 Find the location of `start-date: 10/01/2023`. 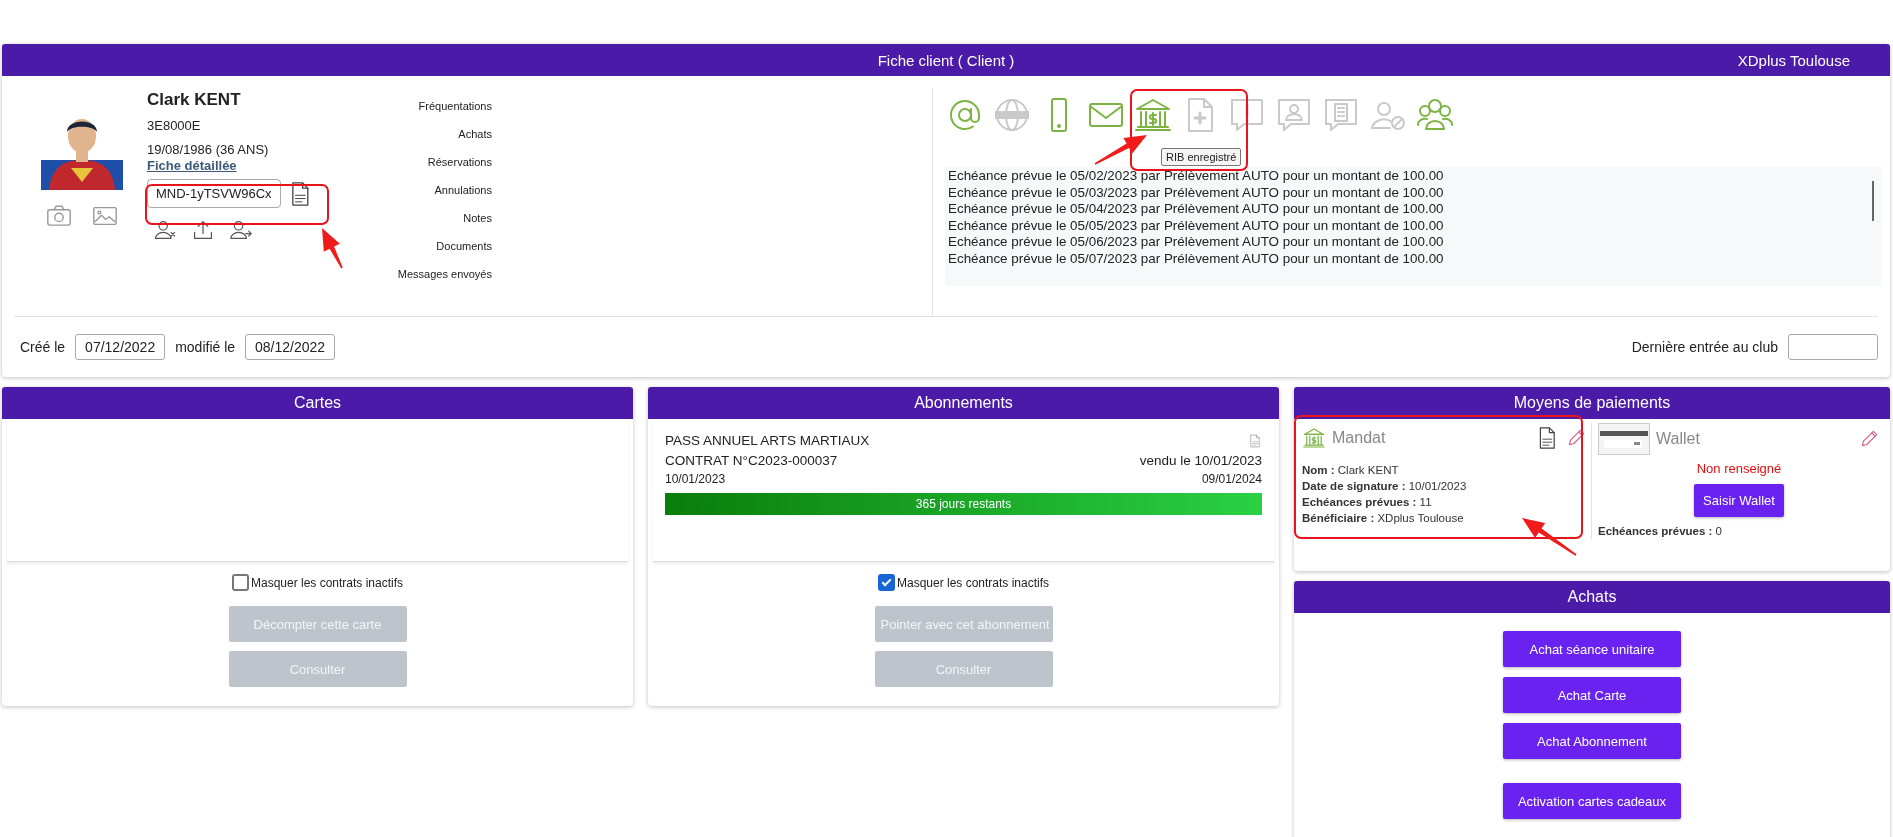

start-date: 10/01/2023 is located at coordinates (695, 479).